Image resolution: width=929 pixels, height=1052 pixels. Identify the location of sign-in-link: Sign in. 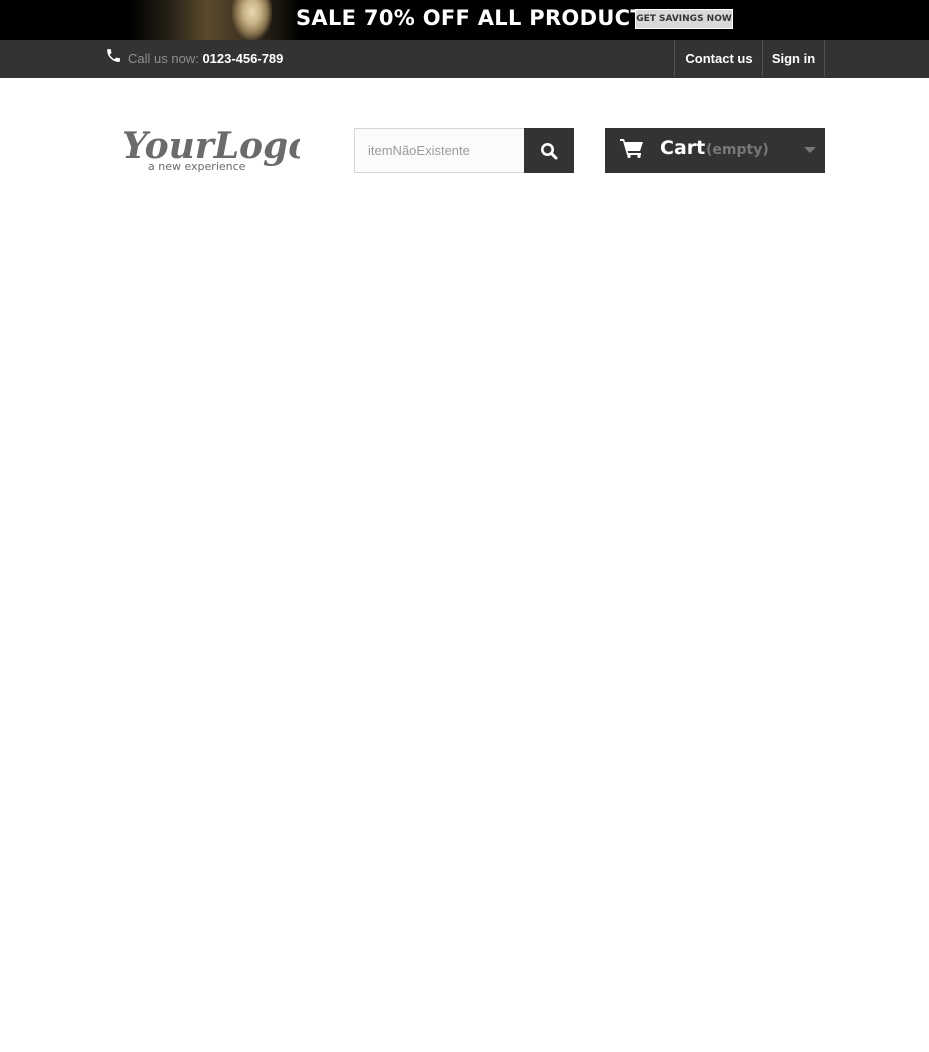
(793, 58).